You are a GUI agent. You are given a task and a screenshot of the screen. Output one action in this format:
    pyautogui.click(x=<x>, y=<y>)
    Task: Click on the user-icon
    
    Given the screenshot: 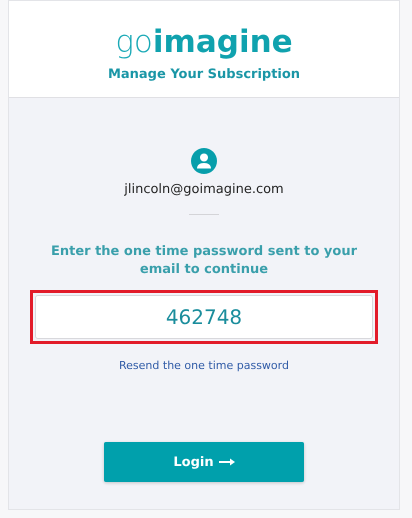 What is the action you would take?
    pyautogui.click(x=204, y=161)
    